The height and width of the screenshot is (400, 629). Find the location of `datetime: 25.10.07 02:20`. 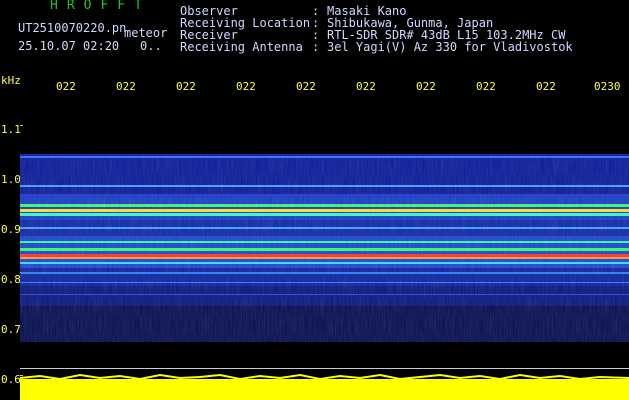

datetime: 25.10.07 02:20 is located at coordinates (69, 46).